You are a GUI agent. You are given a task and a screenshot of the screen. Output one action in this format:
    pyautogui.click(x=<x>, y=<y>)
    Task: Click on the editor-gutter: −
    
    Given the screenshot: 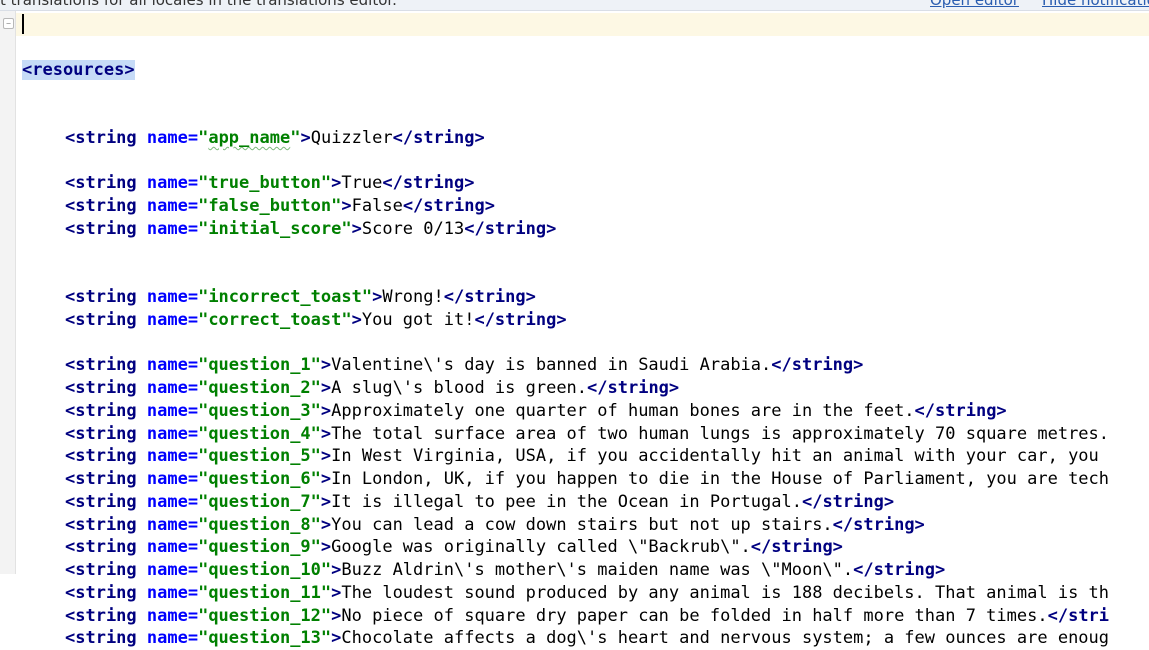 What is the action you would take?
    pyautogui.click(x=8, y=292)
    